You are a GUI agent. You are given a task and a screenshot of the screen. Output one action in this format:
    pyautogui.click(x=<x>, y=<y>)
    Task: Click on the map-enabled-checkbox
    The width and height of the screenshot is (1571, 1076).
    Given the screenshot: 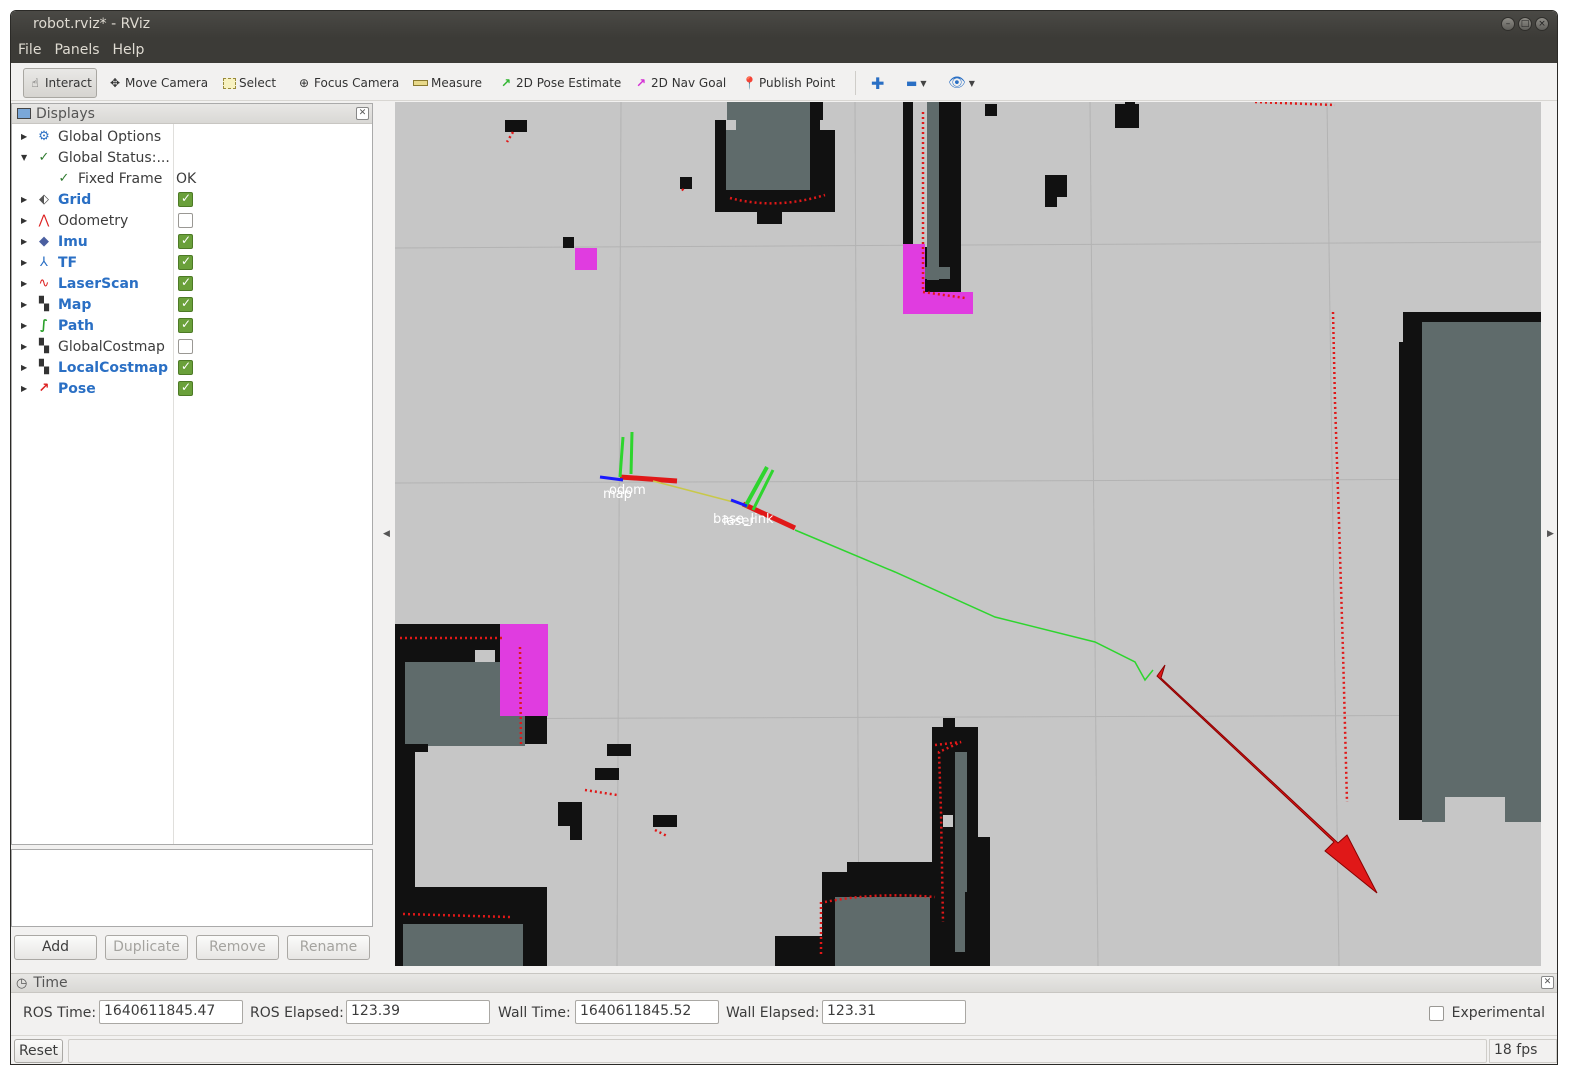 What is the action you would take?
    pyautogui.click(x=185, y=304)
    